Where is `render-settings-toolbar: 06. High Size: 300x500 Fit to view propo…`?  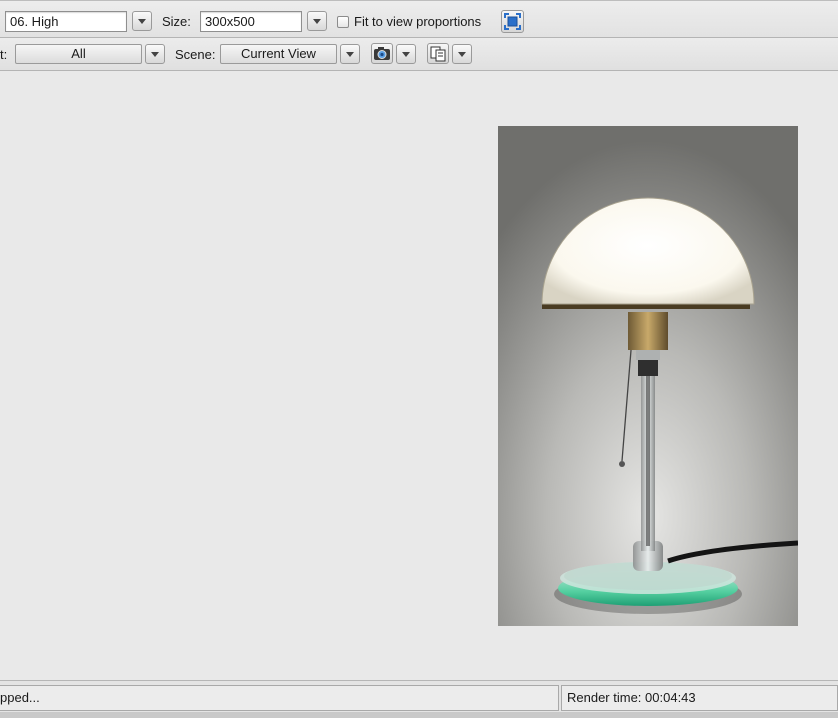 render-settings-toolbar: 06. High Size: 300x500 Fit to view propo… is located at coordinates (419, 19).